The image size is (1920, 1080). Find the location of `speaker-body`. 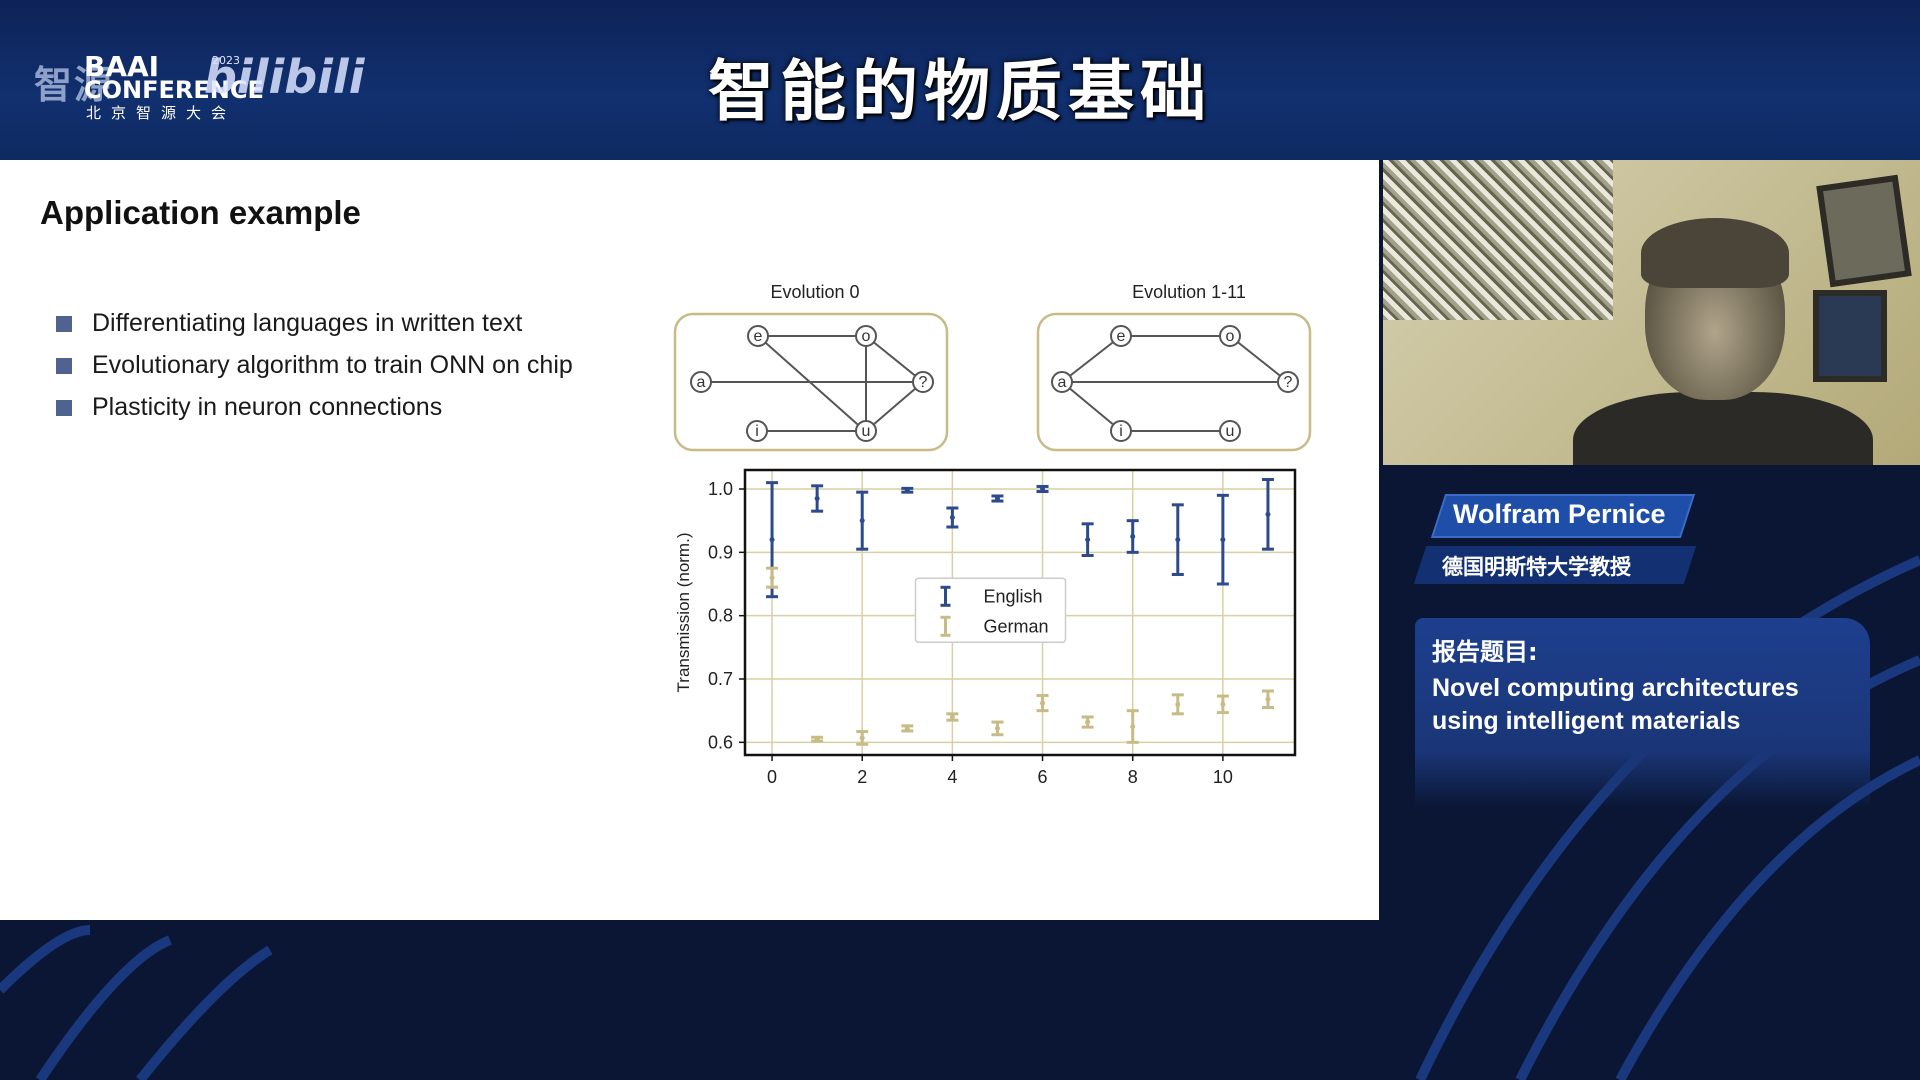

speaker-body is located at coordinates (1723, 428).